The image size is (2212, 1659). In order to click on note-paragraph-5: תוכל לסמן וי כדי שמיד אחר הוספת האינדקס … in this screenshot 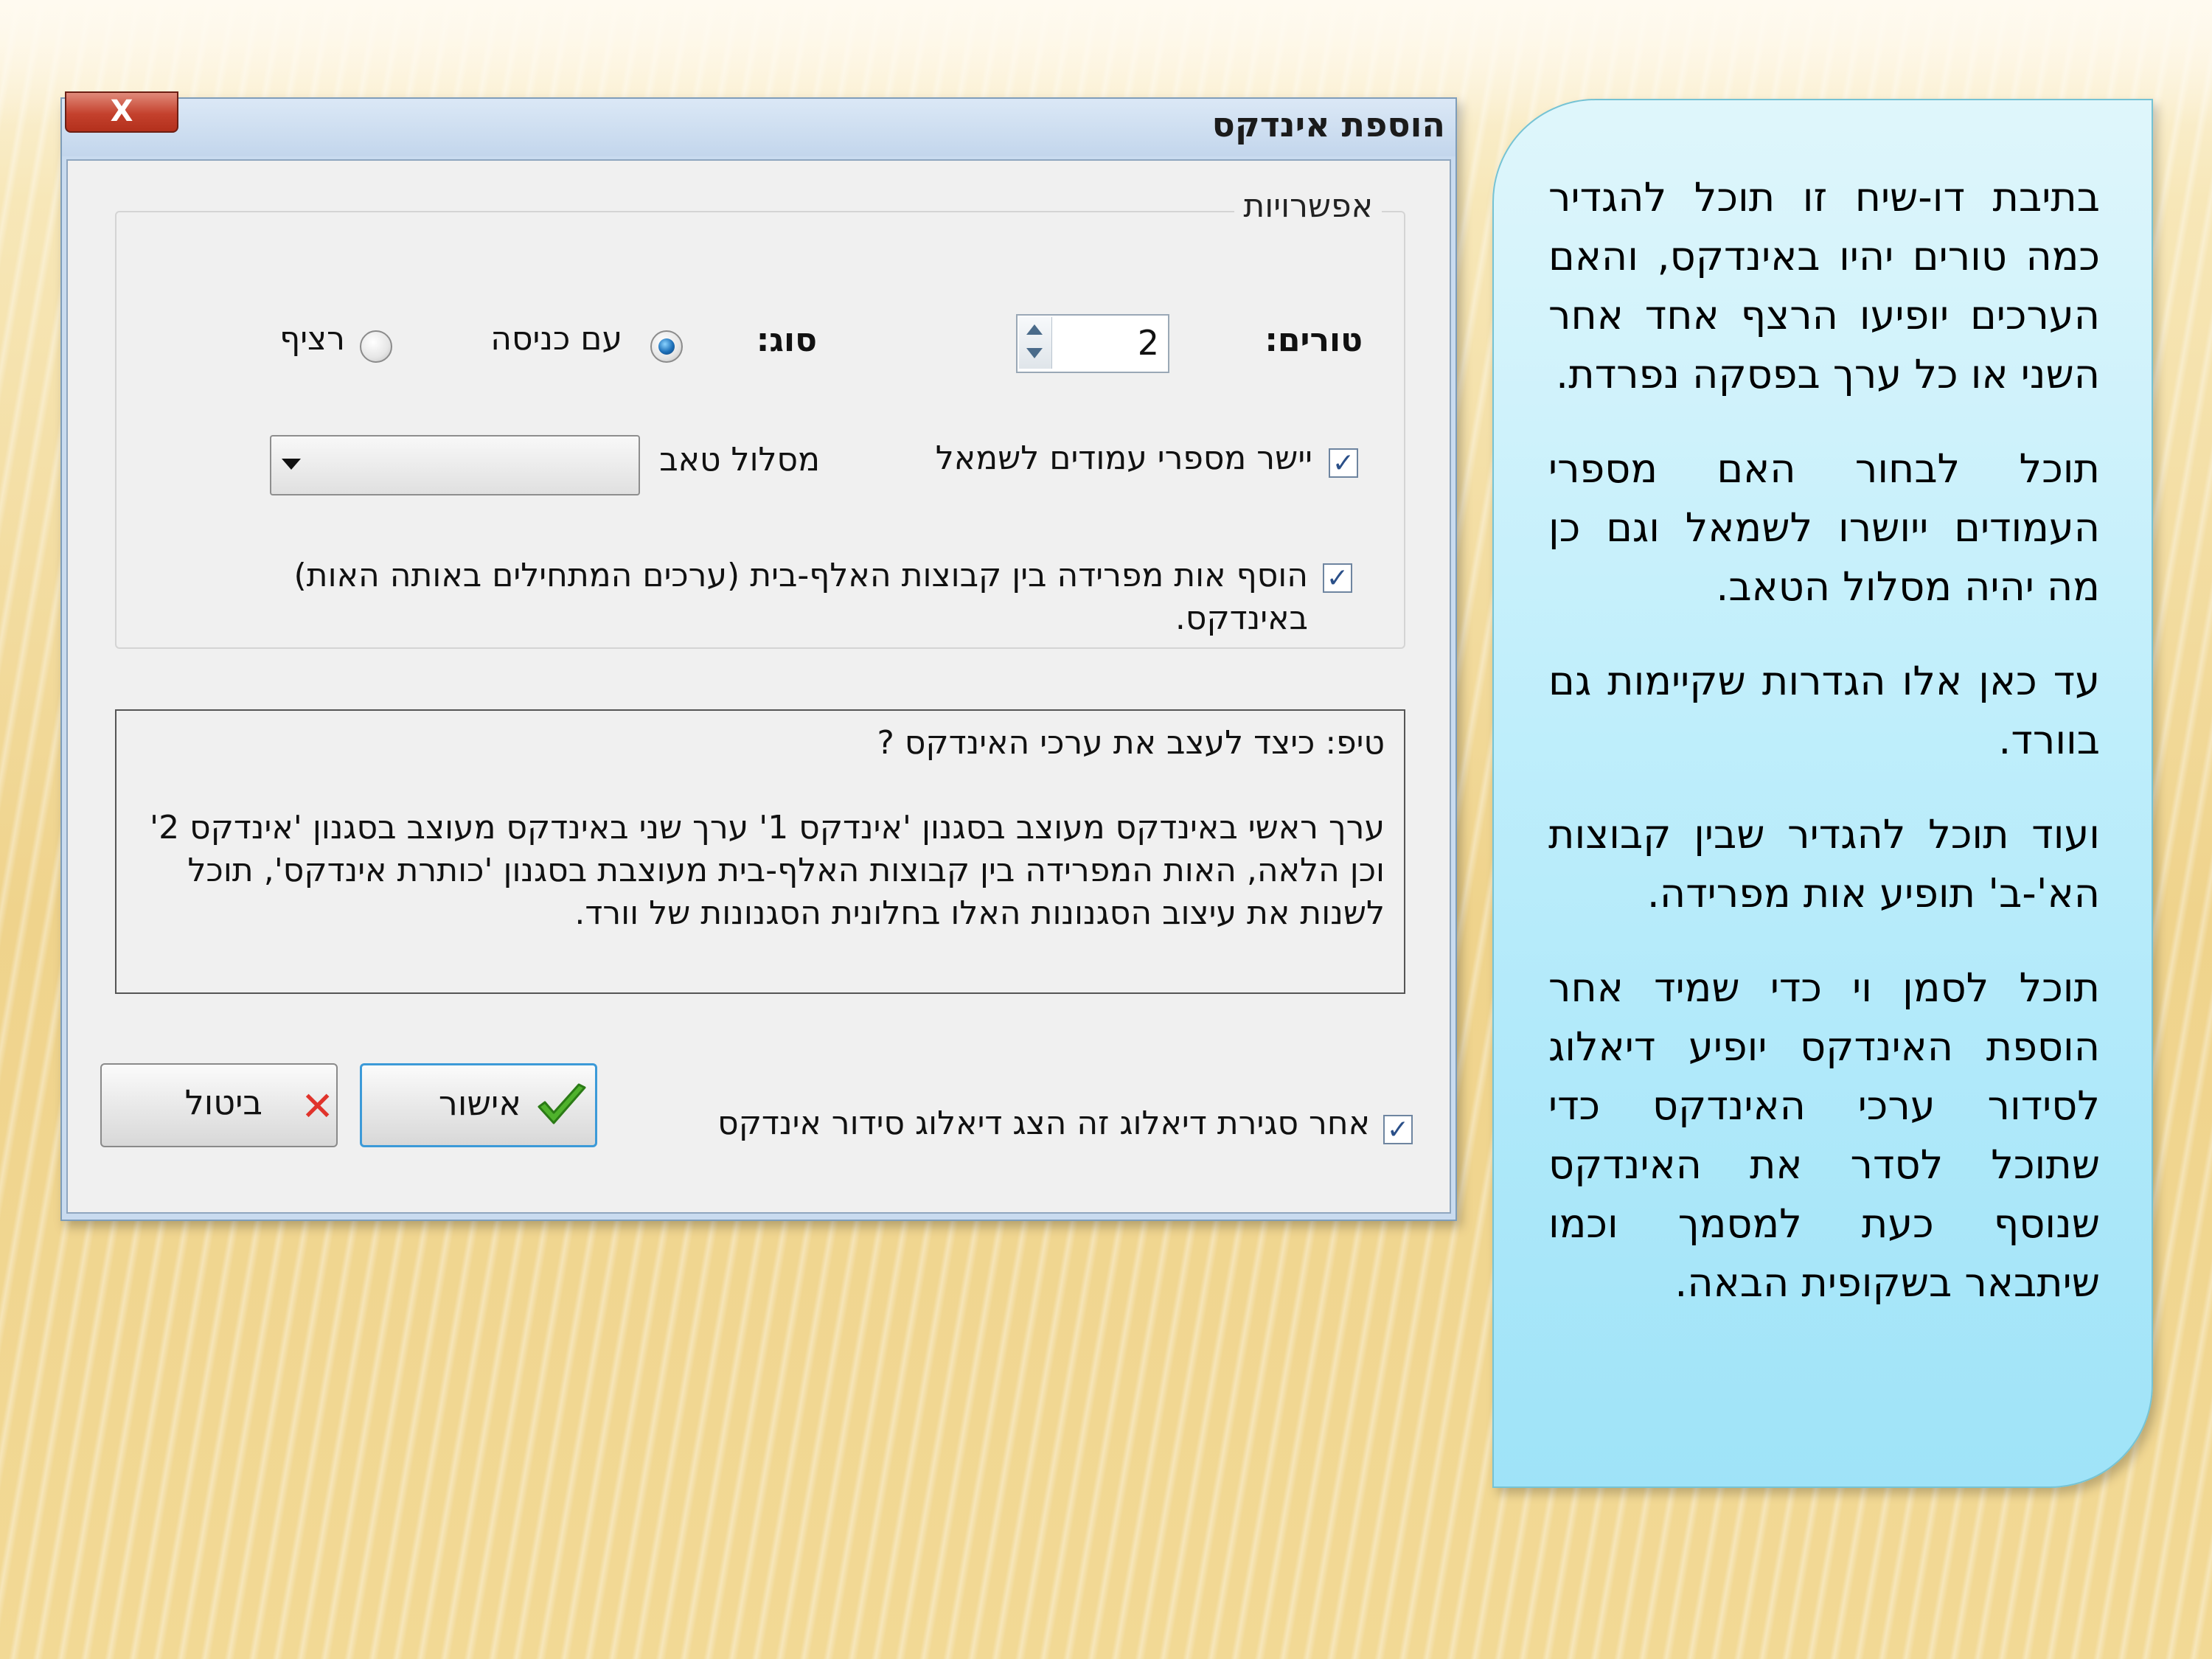, I will do `click(1824, 1135)`.